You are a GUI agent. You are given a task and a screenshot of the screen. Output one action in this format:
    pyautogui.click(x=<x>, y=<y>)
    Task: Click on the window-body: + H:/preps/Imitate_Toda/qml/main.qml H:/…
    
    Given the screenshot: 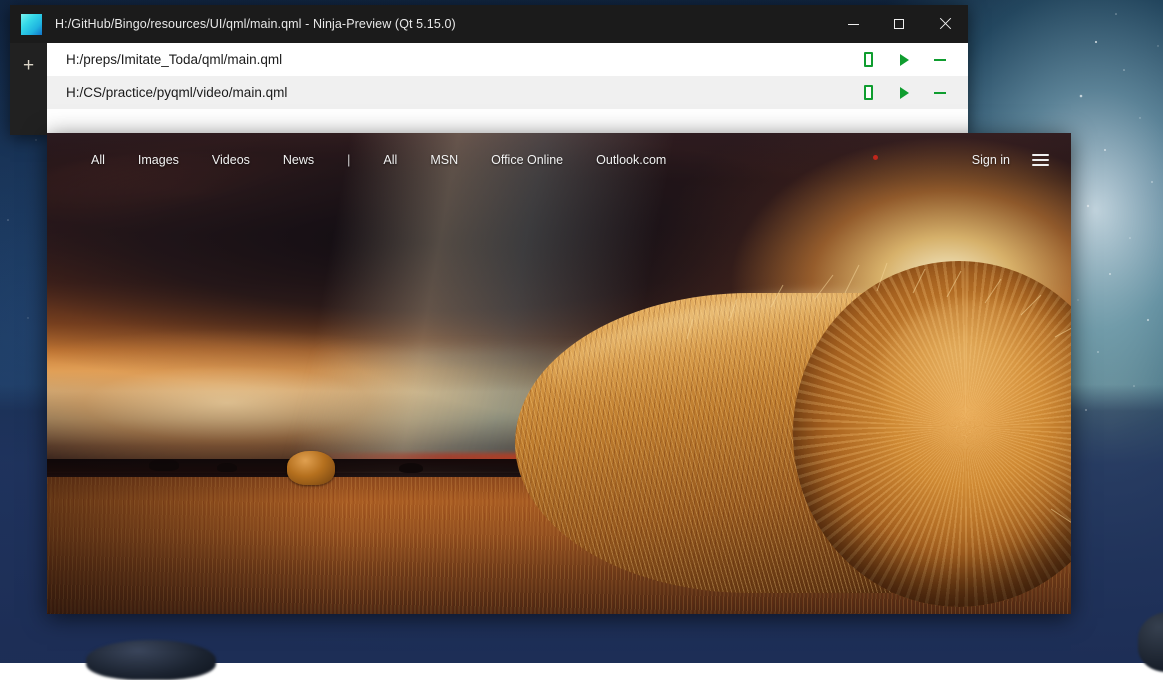 What is the action you would take?
    pyautogui.click(x=489, y=89)
    